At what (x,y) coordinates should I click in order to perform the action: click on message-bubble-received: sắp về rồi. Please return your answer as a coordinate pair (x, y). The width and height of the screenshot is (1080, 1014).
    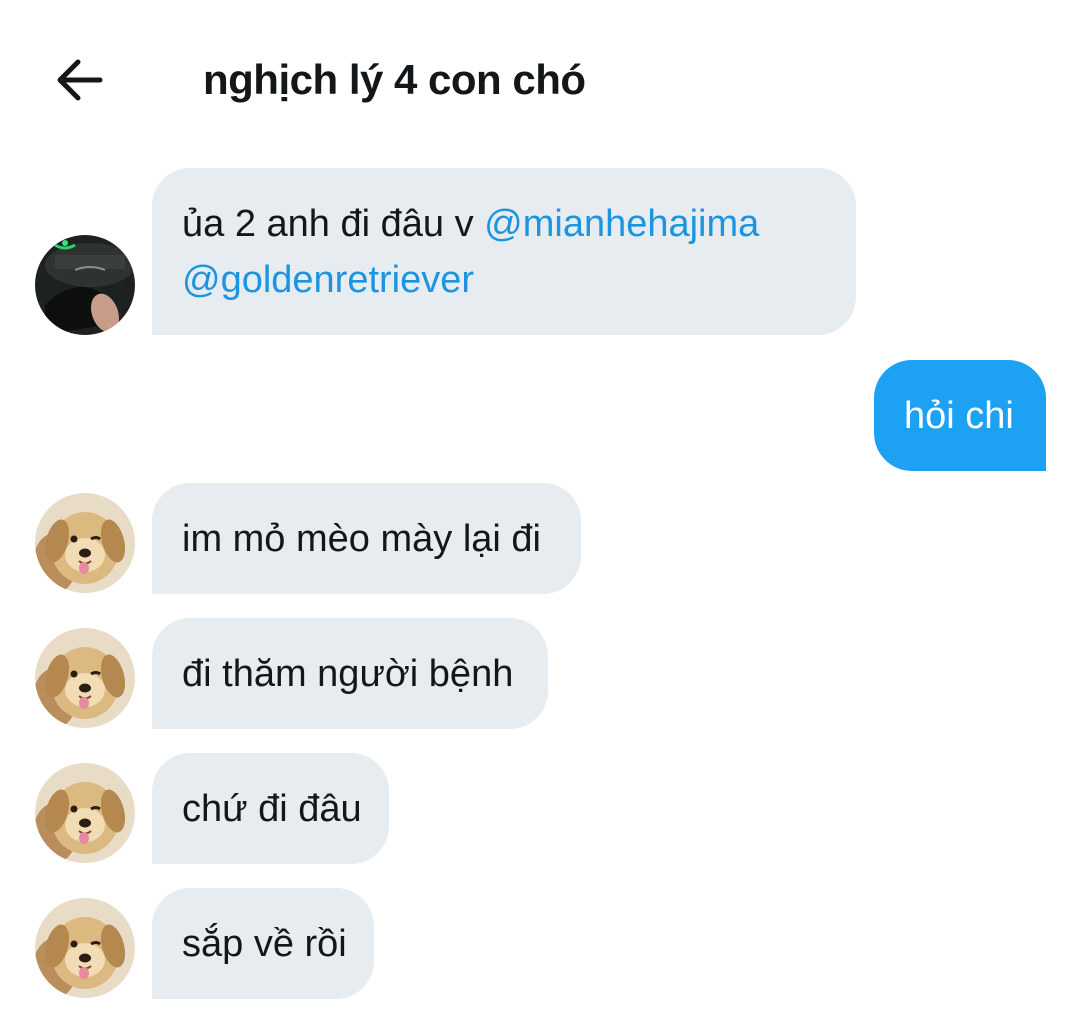
    Looking at the image, I should click on (263, 943).